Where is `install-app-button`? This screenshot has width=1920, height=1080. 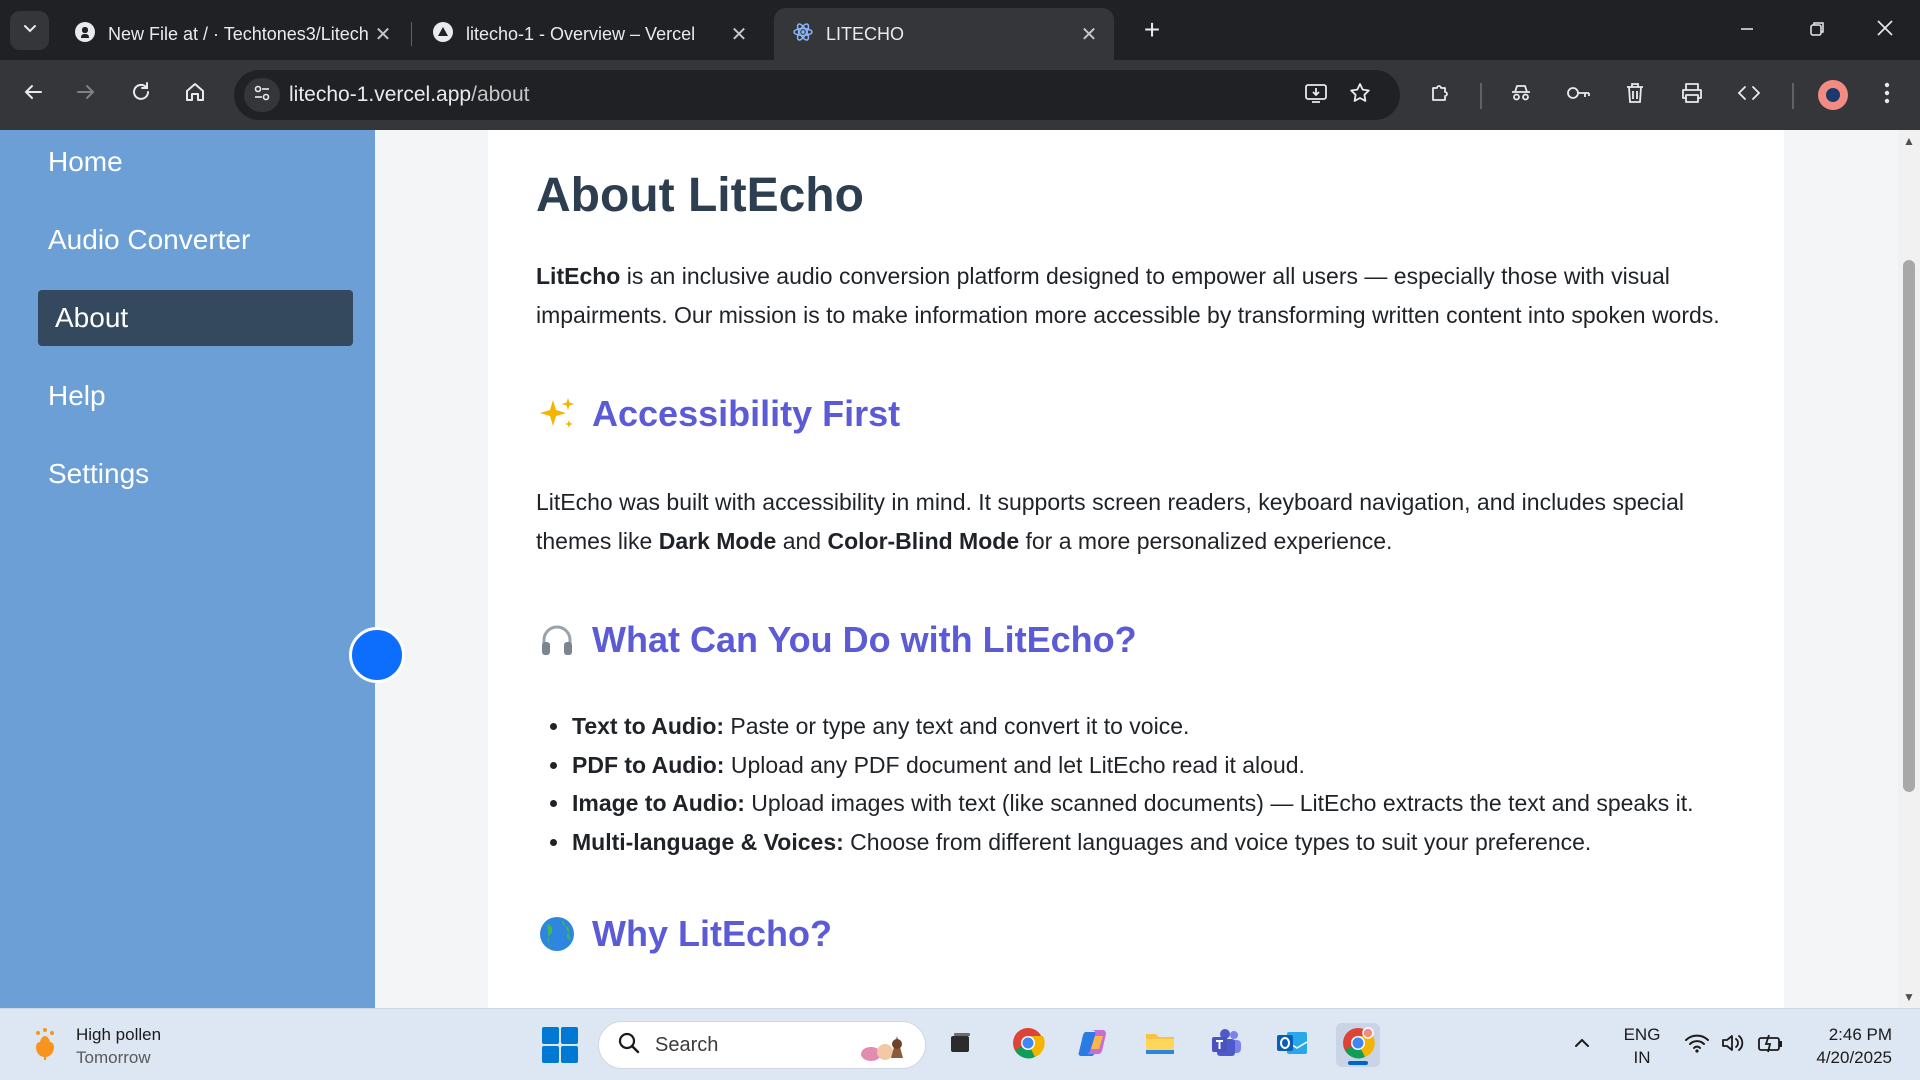 install-app-button is located at coordinates (1316, 96).